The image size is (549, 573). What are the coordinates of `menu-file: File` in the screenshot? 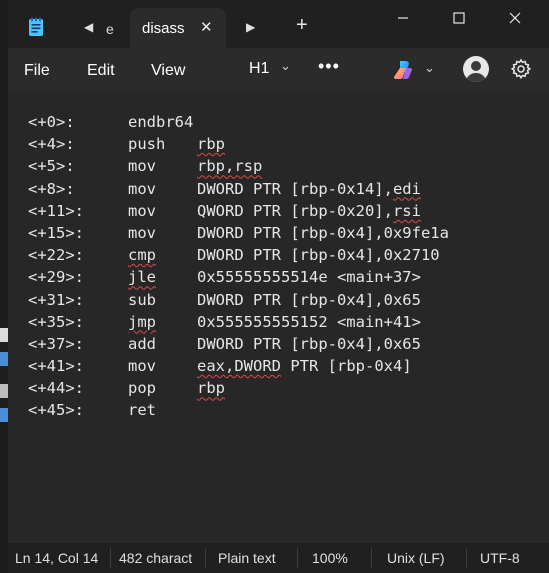 It's located at (37, 71).